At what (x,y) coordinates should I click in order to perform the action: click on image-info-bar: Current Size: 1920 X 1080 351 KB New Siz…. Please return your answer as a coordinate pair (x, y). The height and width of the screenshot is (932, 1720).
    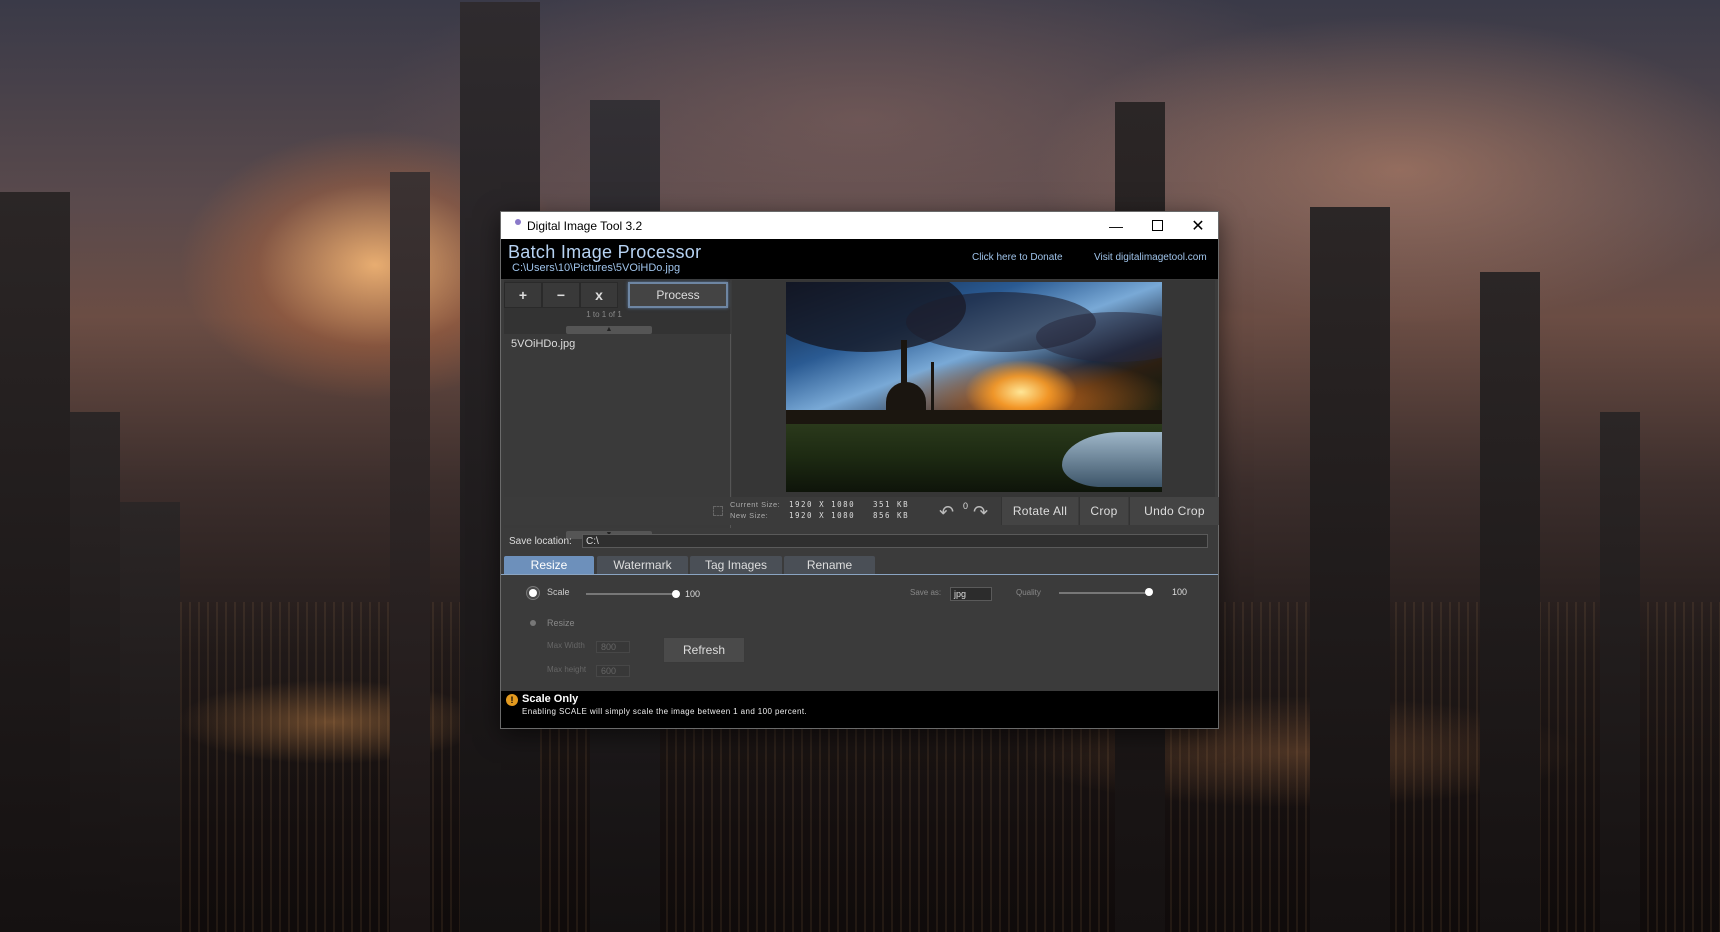
    Looking at the image, I should click on (860, 511).